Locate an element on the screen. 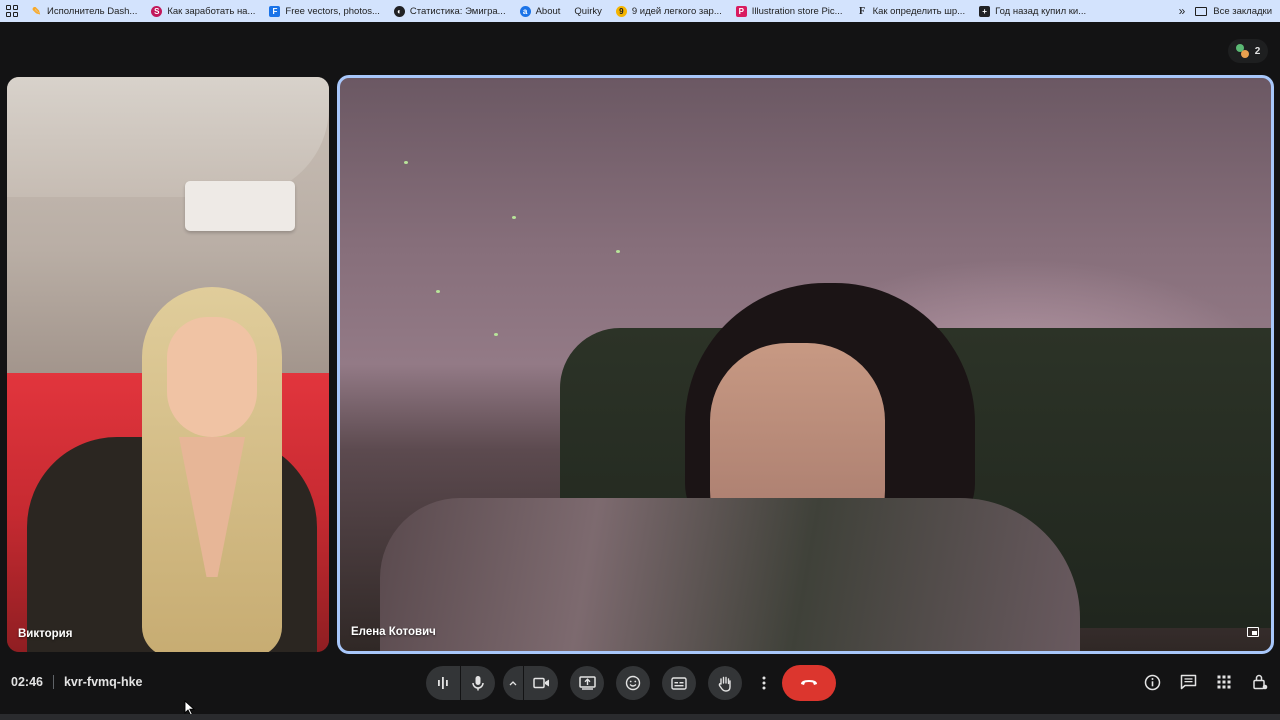  yellow-circle-icon: 9 is located at coordinates (621, 11).